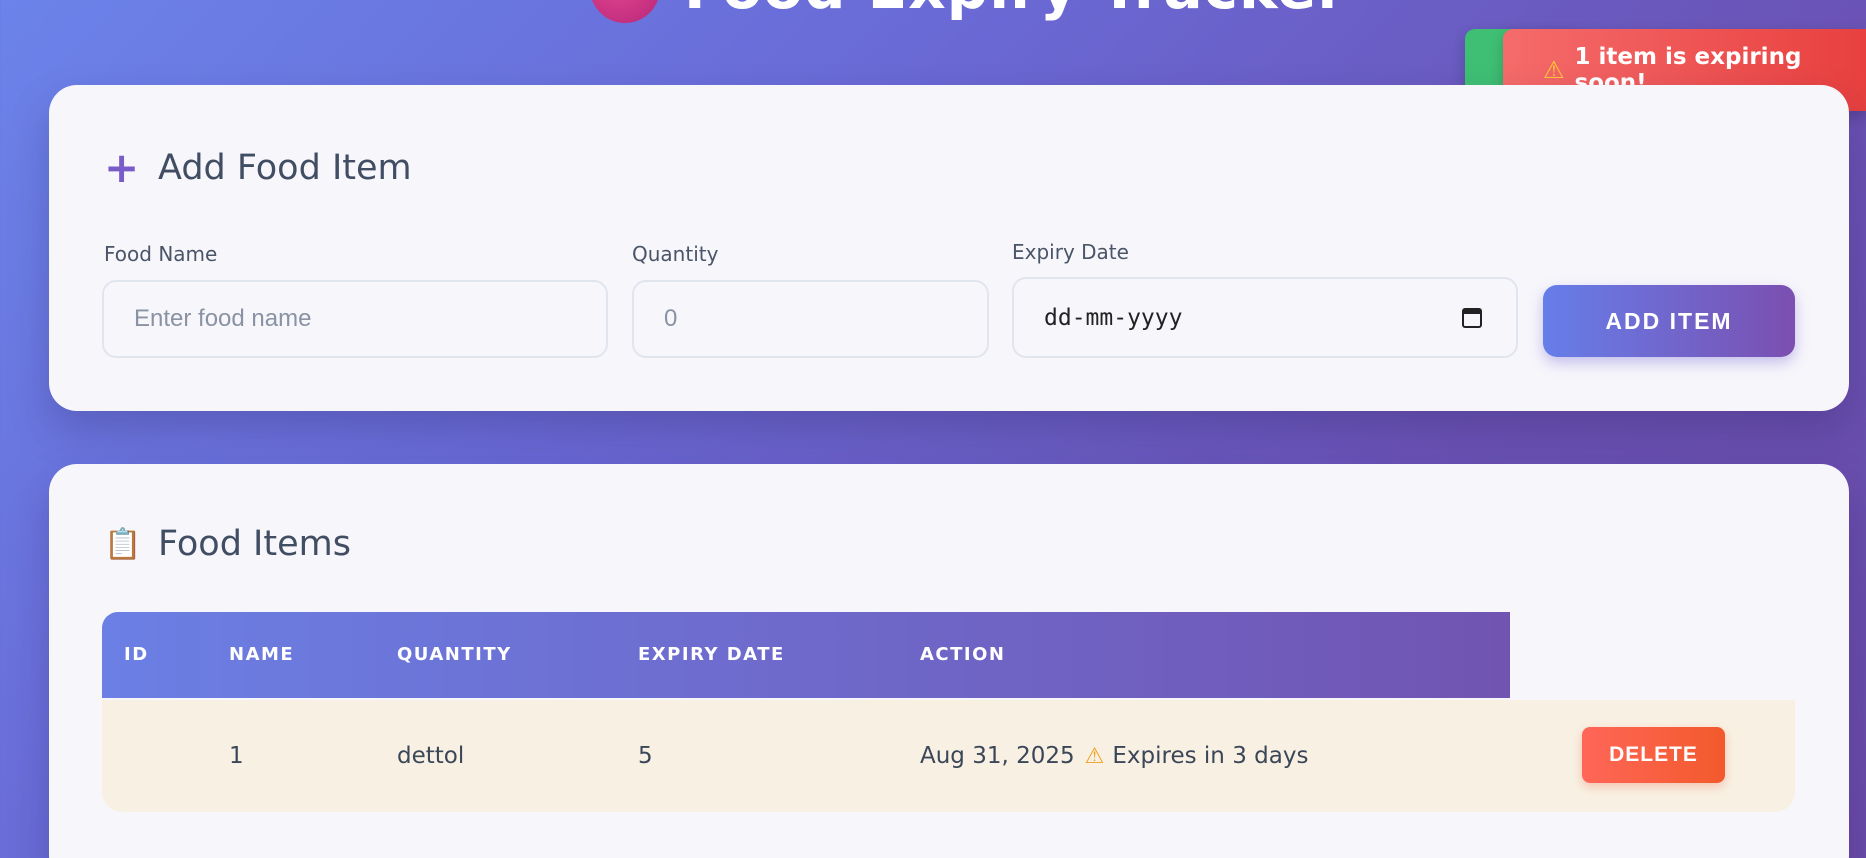  Describe the element at coordinates (671, 318) in the screenshot. I see `quantity-placeholder: 0` at that location.